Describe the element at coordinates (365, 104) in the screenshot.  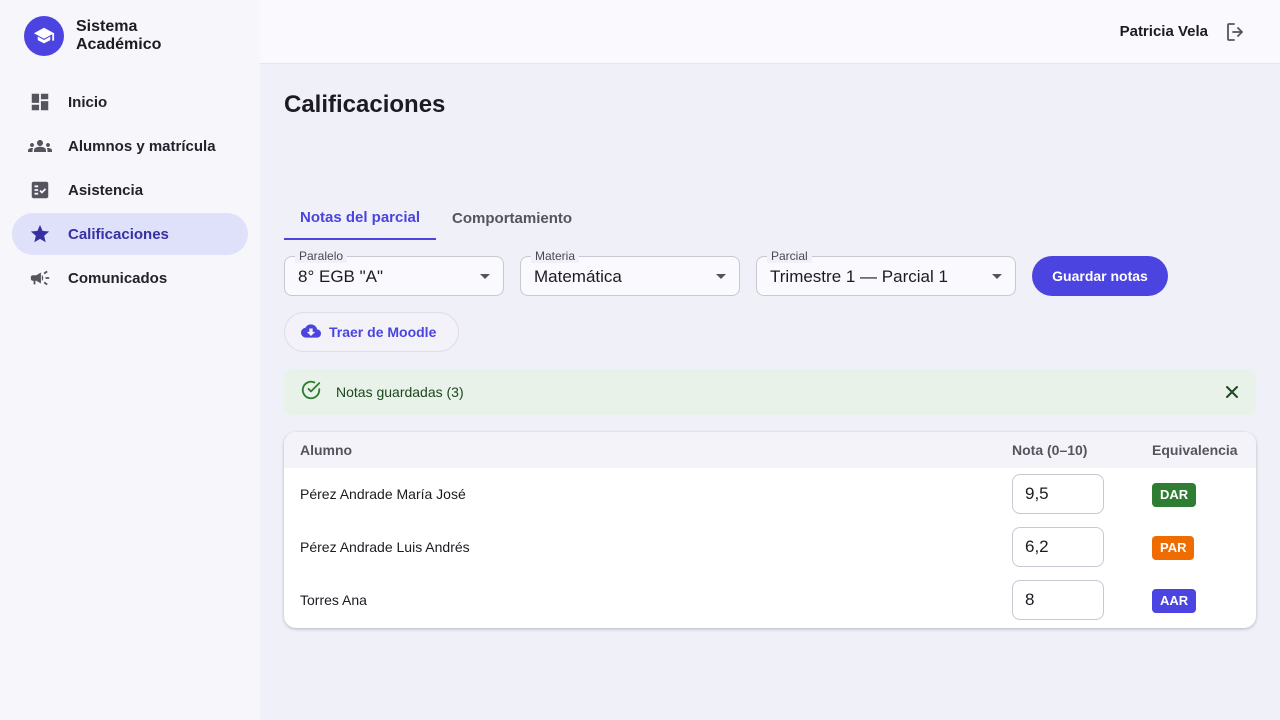
I see `page-title: Calificaciones` at that location.